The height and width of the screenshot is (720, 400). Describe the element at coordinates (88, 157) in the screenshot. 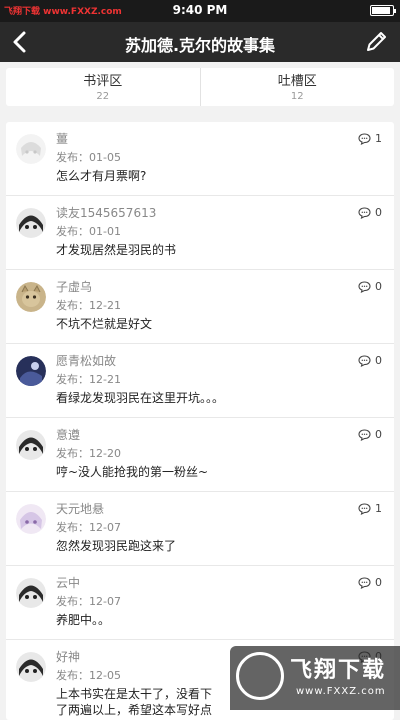

I see `post-date: 发布：01-05` at that location.